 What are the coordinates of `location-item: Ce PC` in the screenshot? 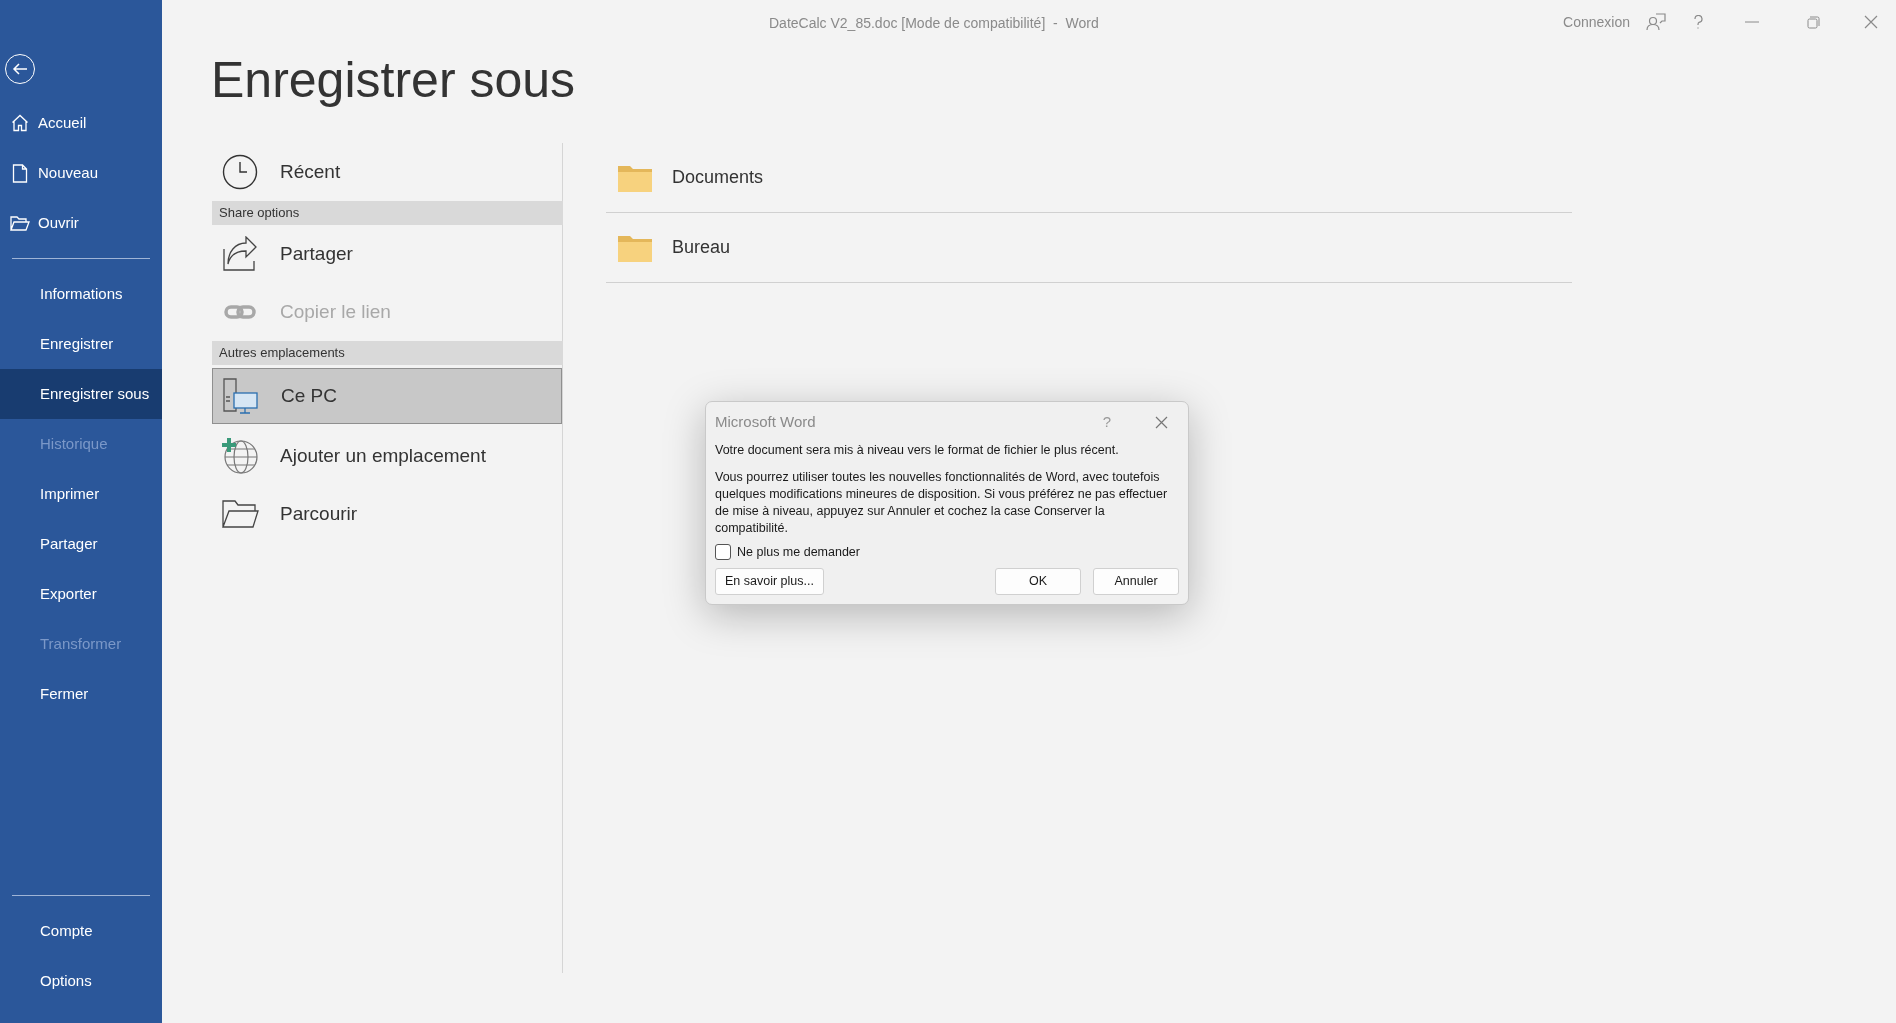 It's located at (387, 396).